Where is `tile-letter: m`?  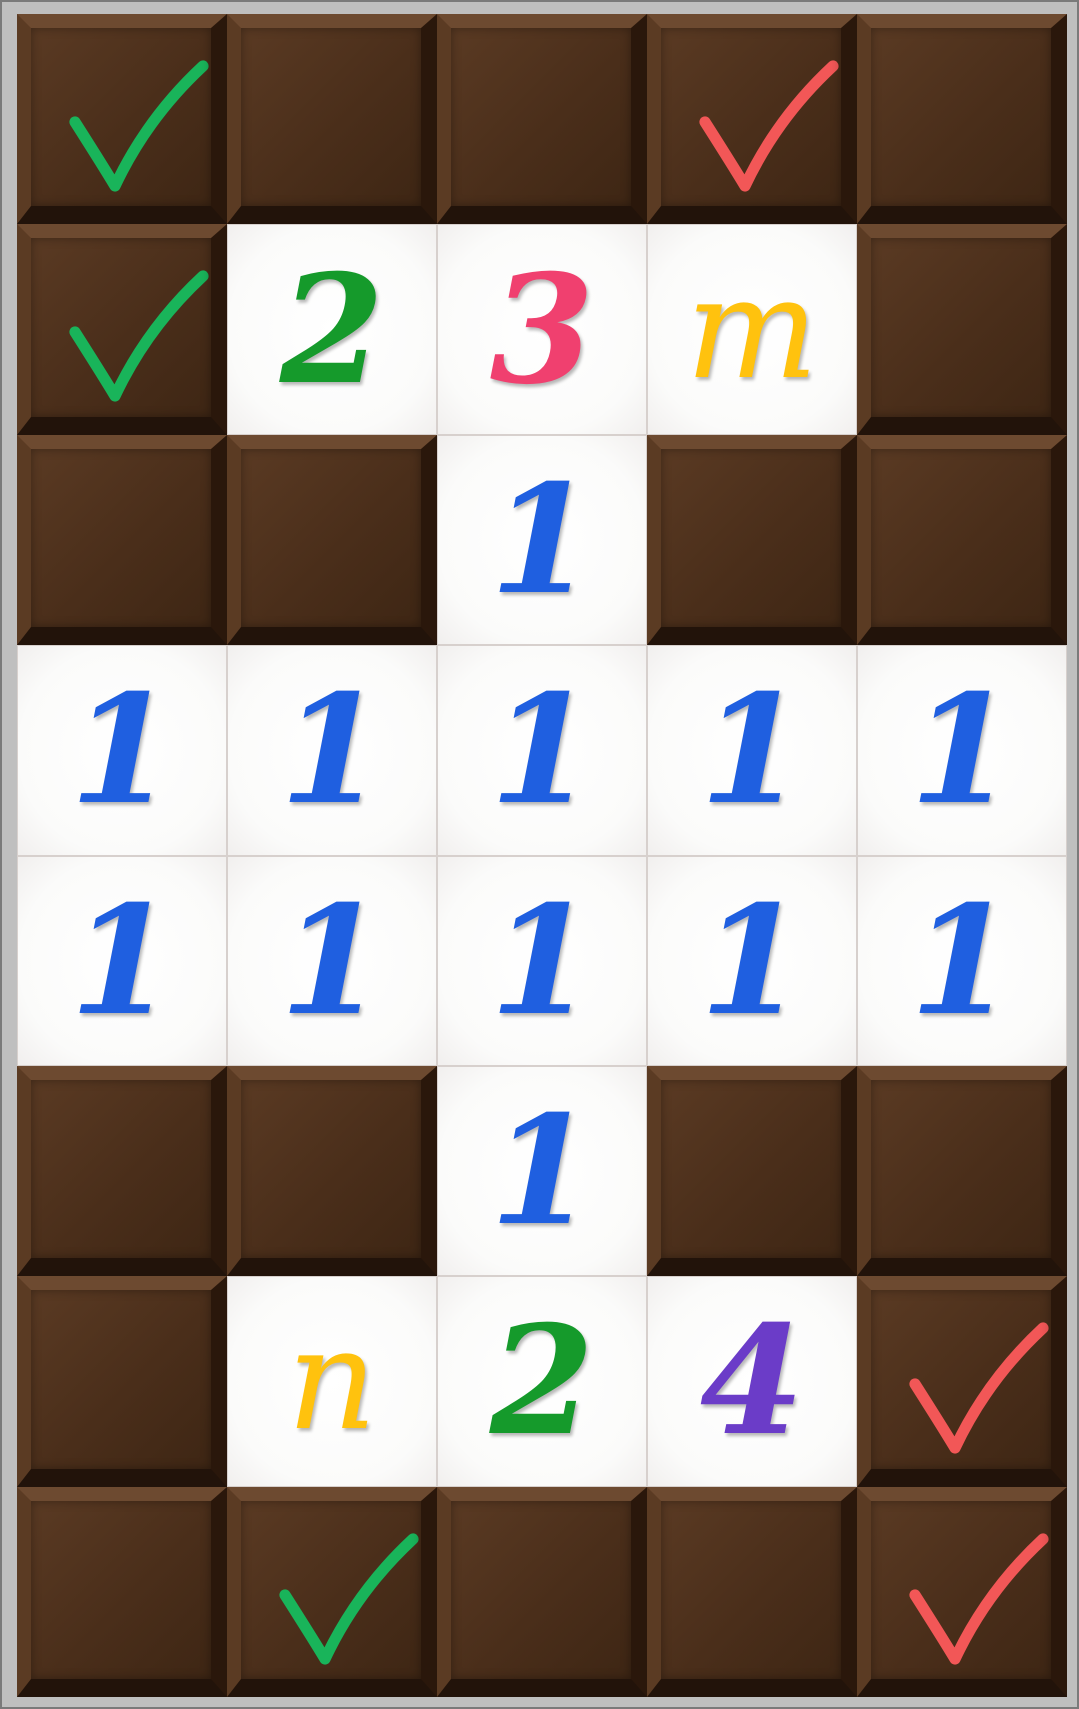
tile-letter: m is located at coordinates (752, 329).